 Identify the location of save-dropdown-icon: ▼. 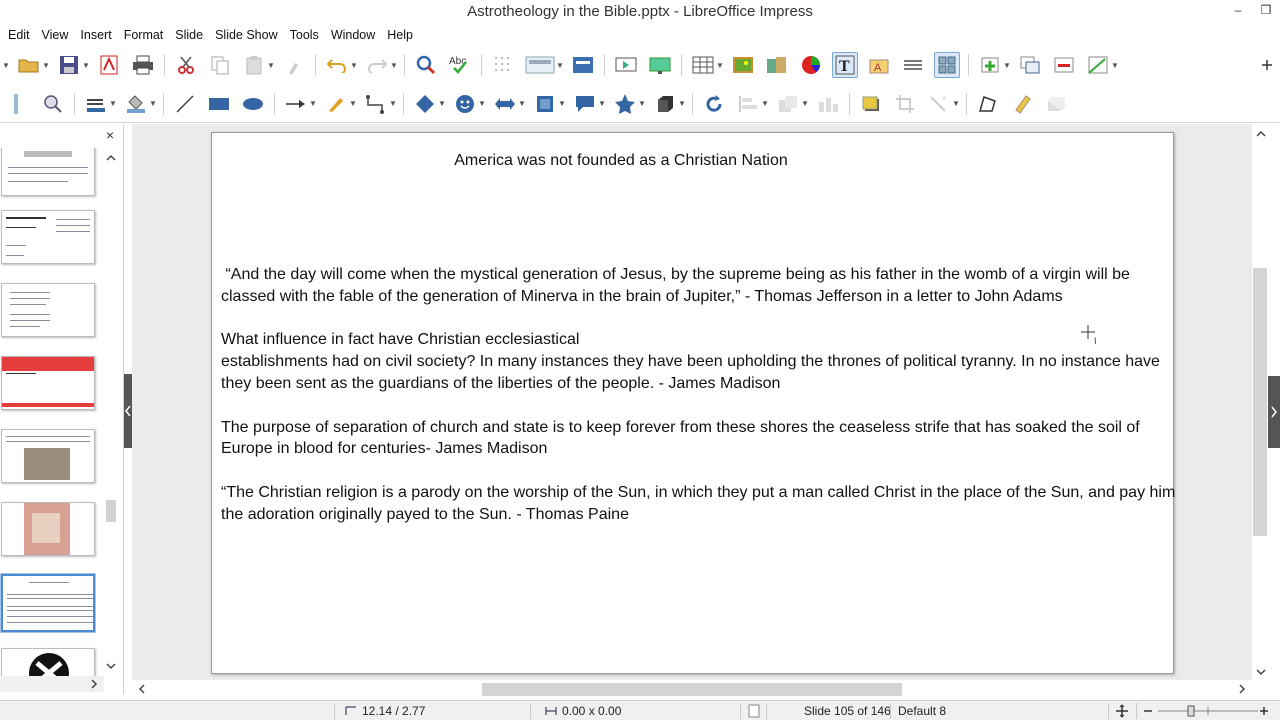
(86, 65).